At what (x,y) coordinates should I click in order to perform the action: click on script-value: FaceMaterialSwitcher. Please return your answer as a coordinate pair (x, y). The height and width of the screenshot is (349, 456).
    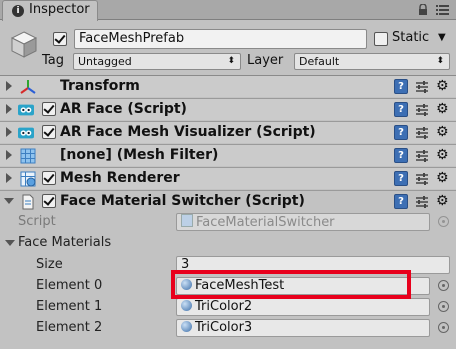
    Looking at the image, I should click on (265, 222).